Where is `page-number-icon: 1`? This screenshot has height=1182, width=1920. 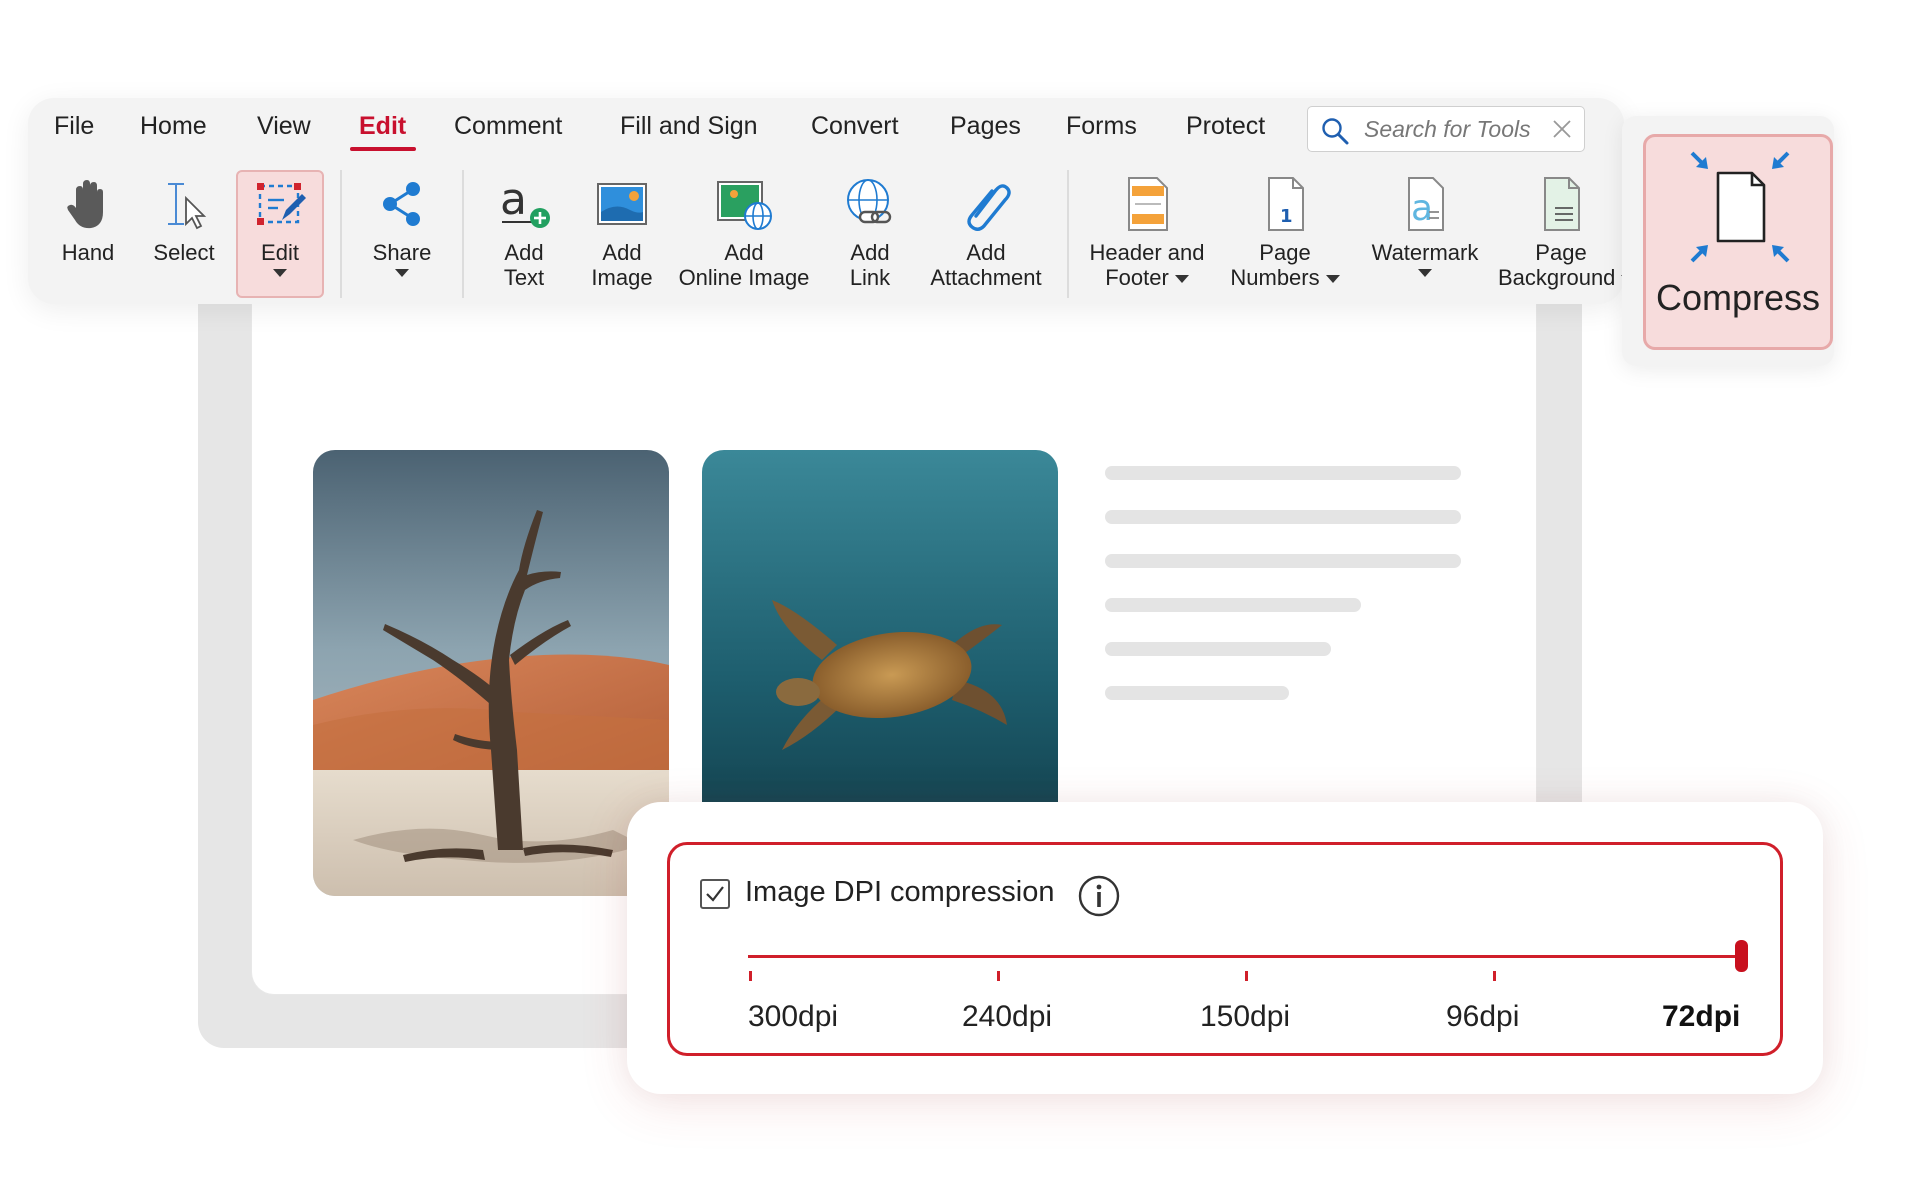 page-number-icon: 1 is located at coordinates (1286, 204).